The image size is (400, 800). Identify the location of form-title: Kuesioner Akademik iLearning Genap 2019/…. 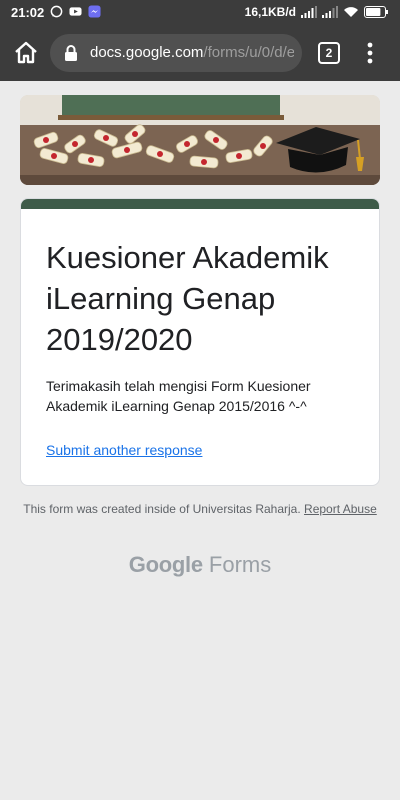
(187, 298).